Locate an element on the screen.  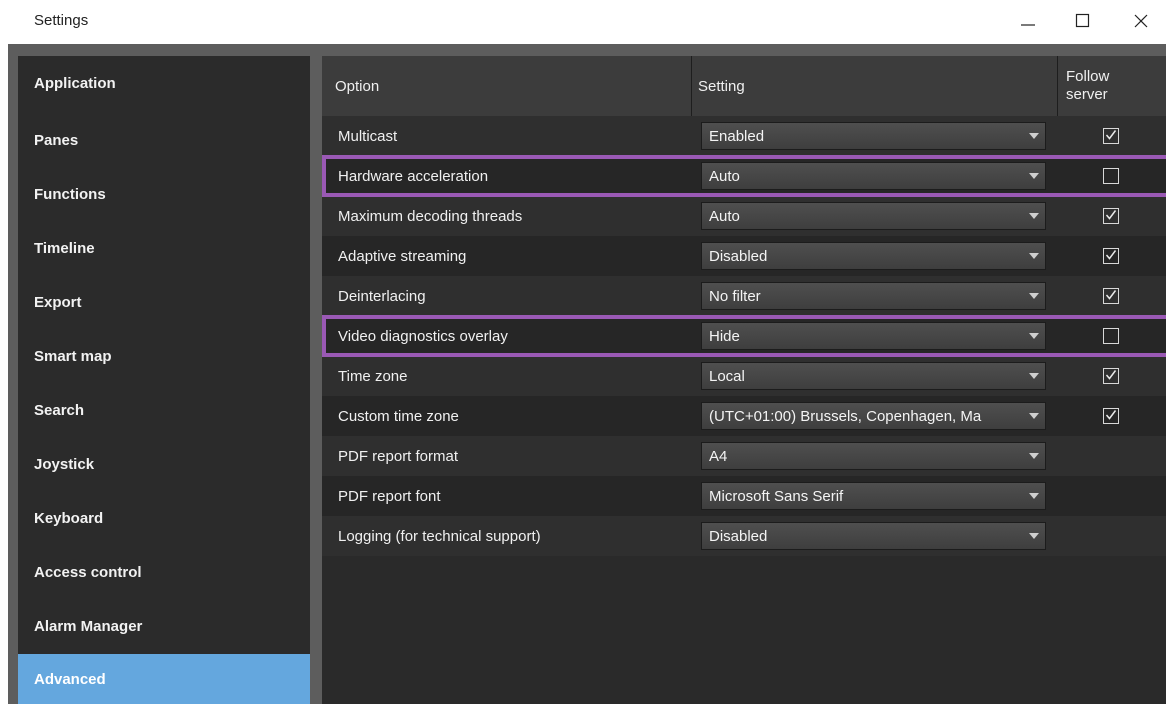
table-row: PDF report format A4 is located at coordinates (744, 456).